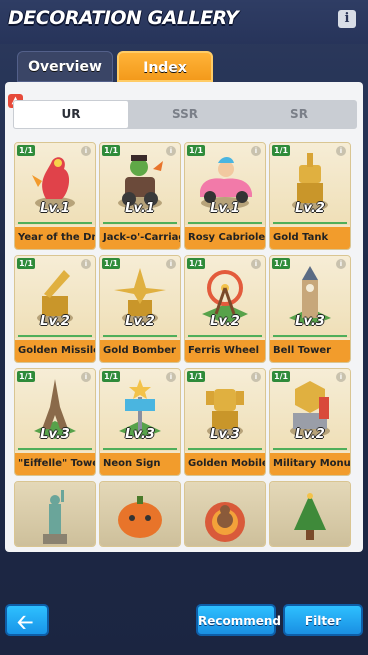 The height and width of the screenshot is (655, 368). What do you see at coordinates (310, 238) in the screenshot?
I see `card-name: Gold Tank` at bounding box center [310, 238].